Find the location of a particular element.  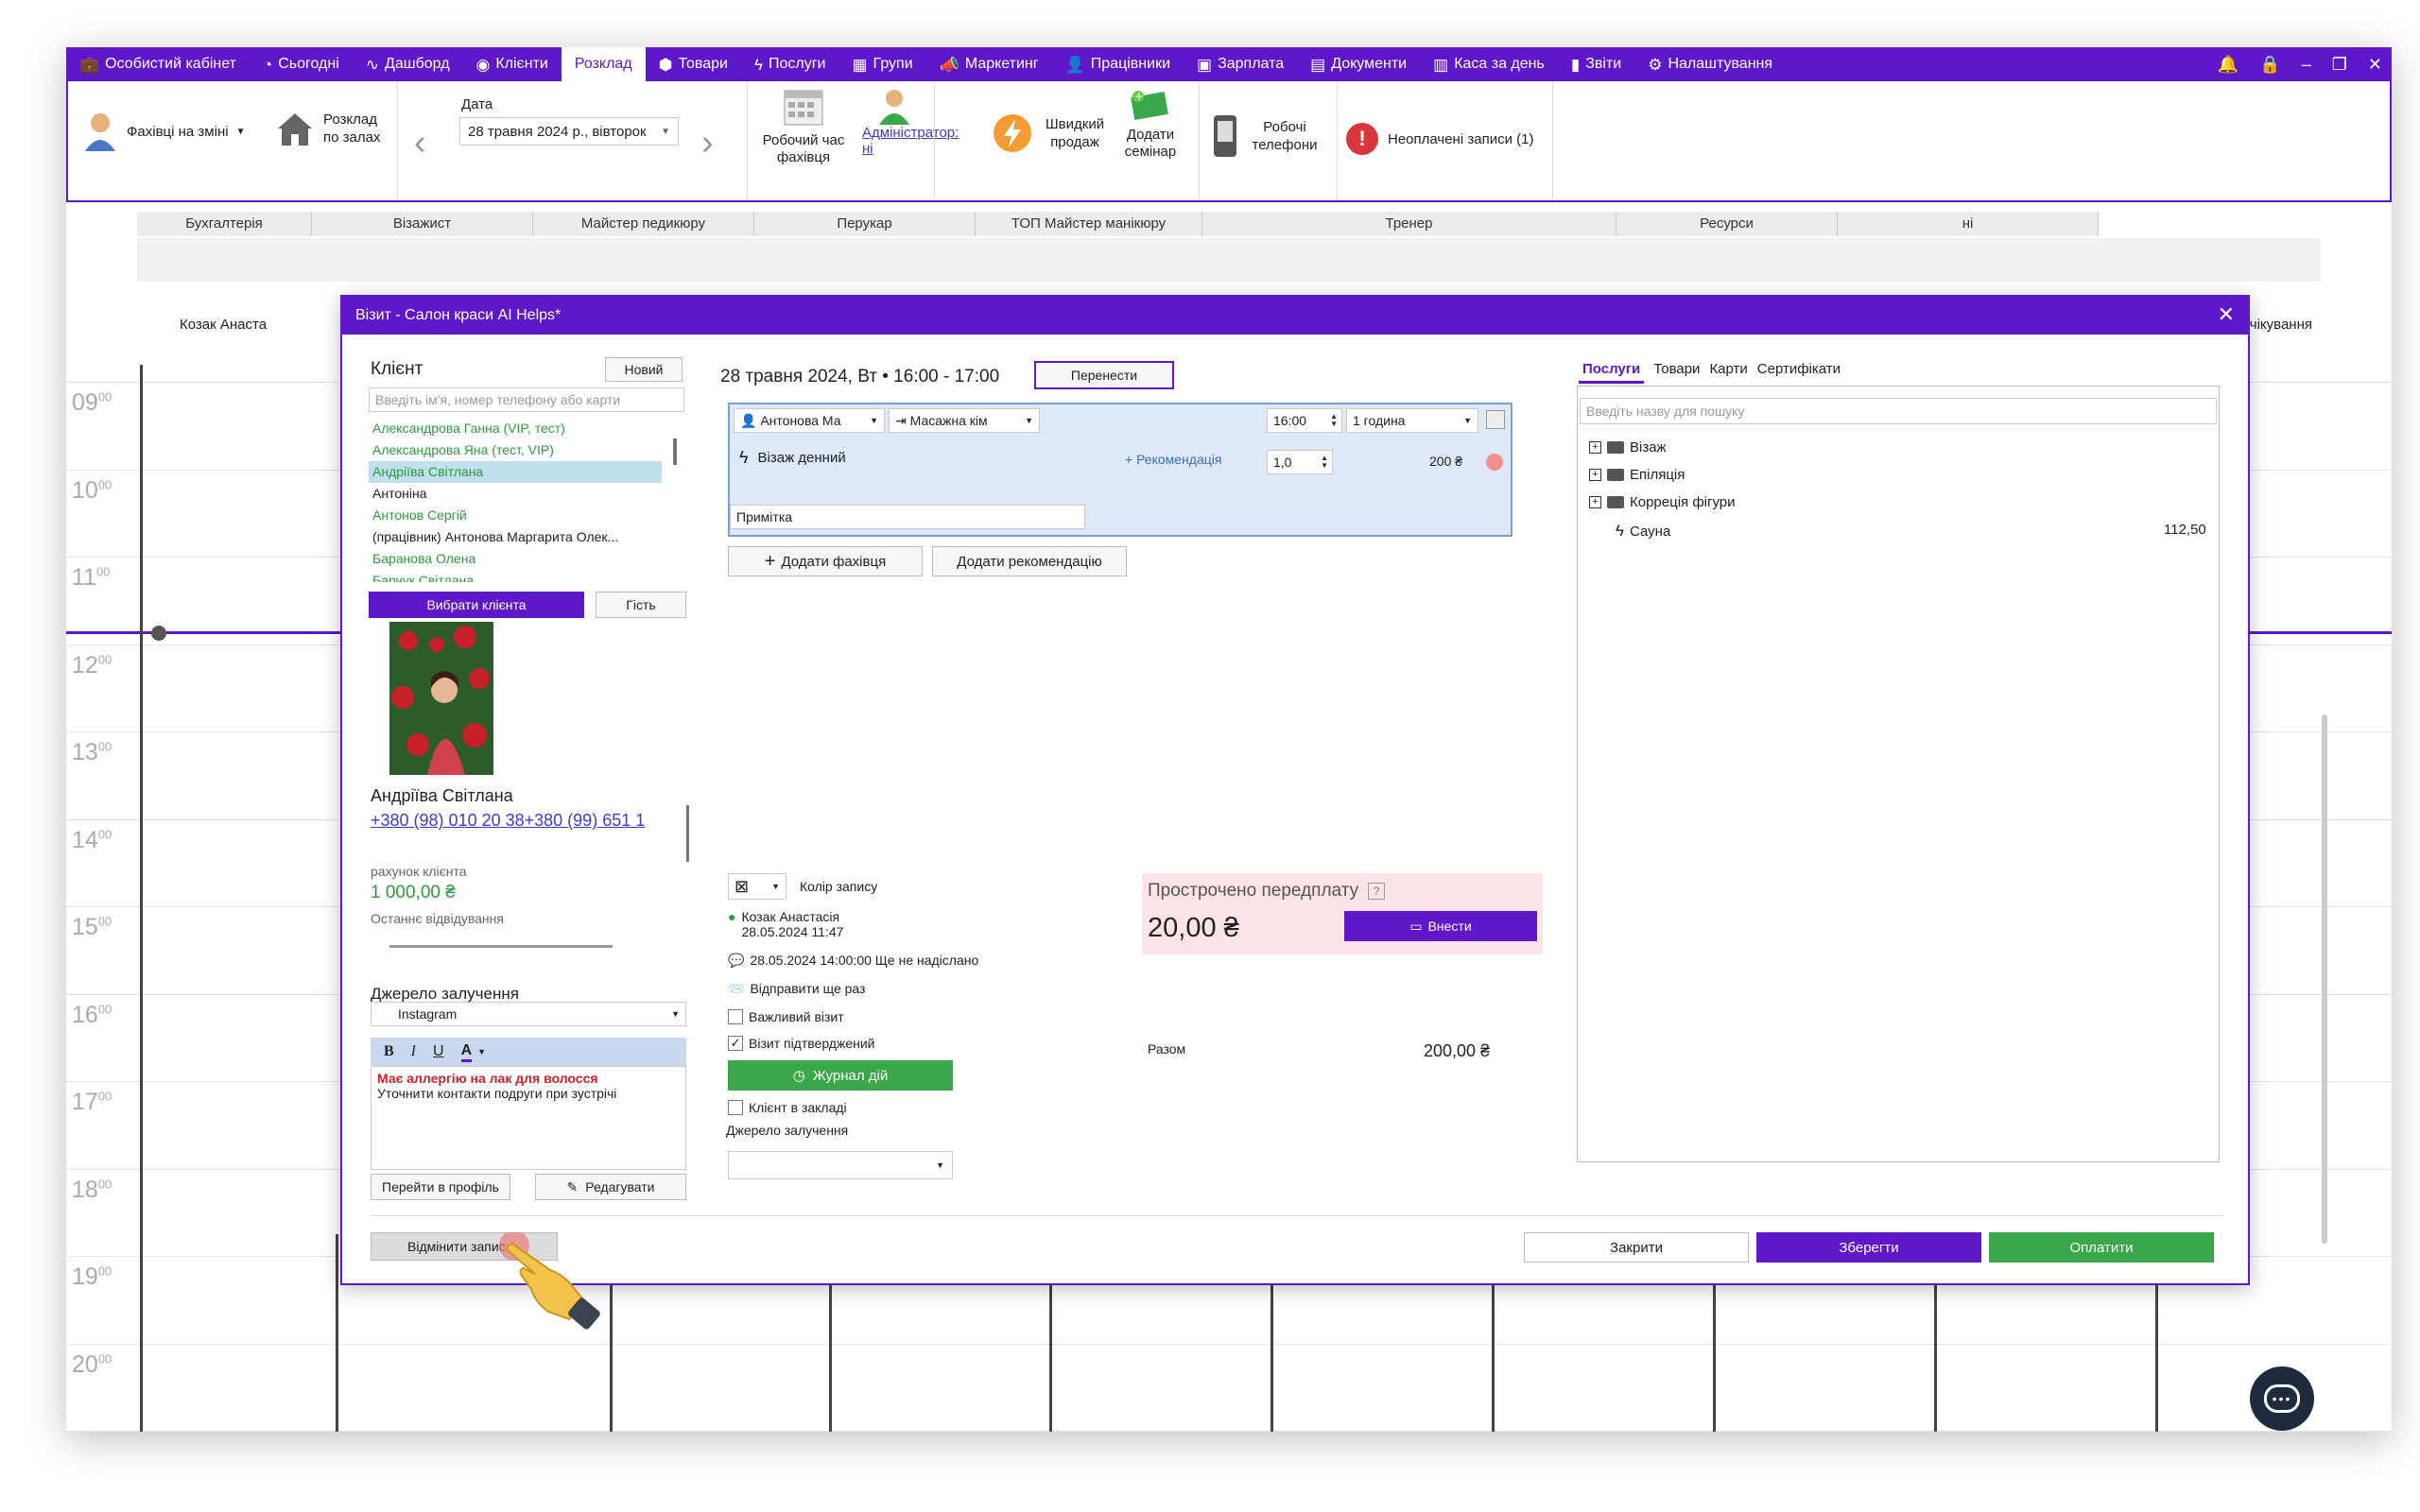

admin-button: Адміністратор: ні is located at coordinates (910, 122).